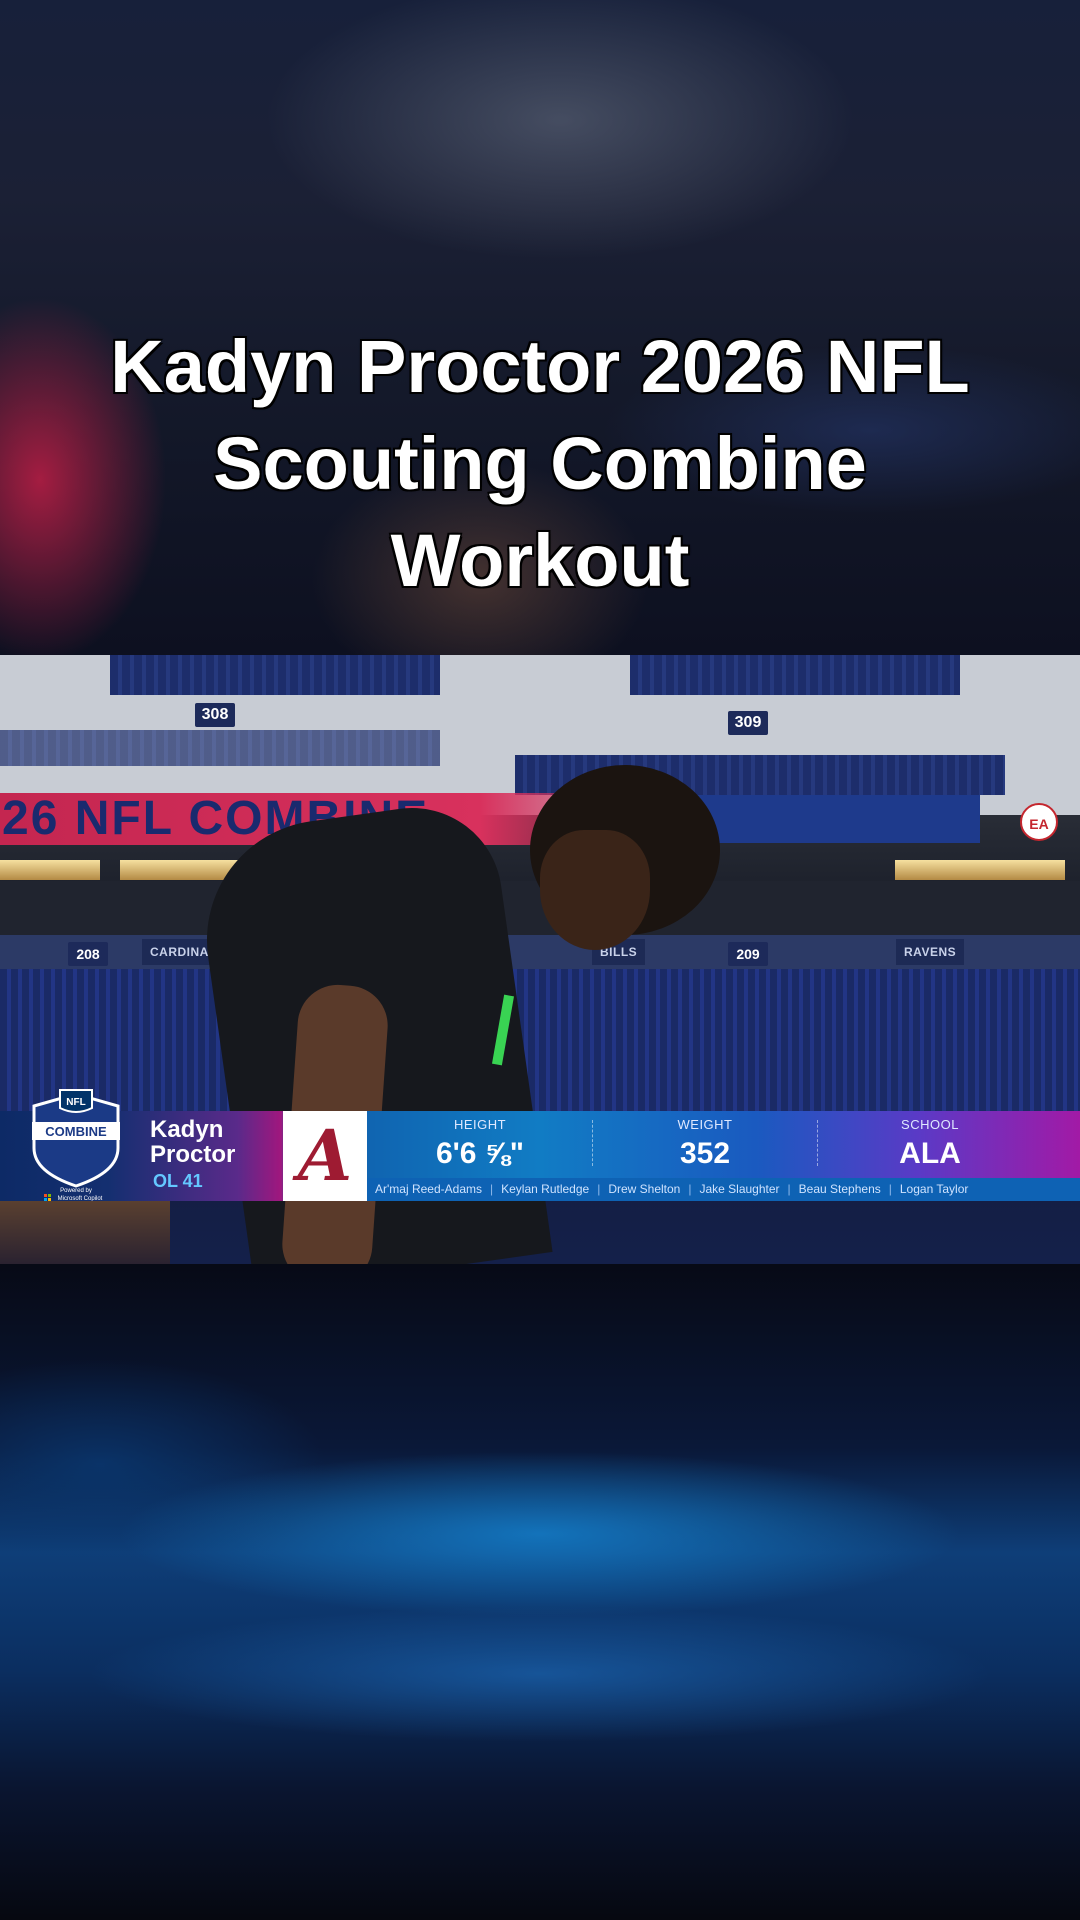 This screenshot has width=1080, height=1920. Describe the element at coordinates (930, 1153) in the screenshot. I see `stat-value: ALA` at that location.